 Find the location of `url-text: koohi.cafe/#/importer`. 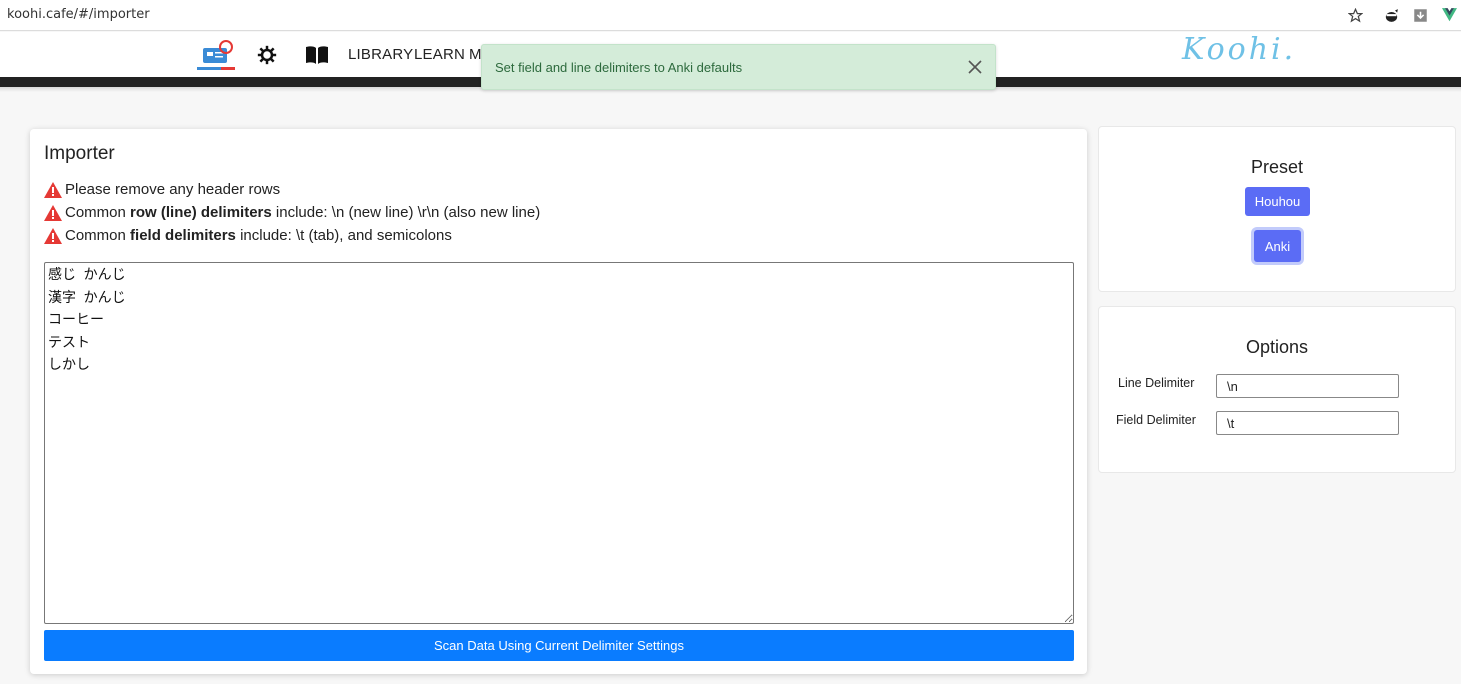

url-text: koohi.cafe/#/importer is located at coordinates (78, 14).